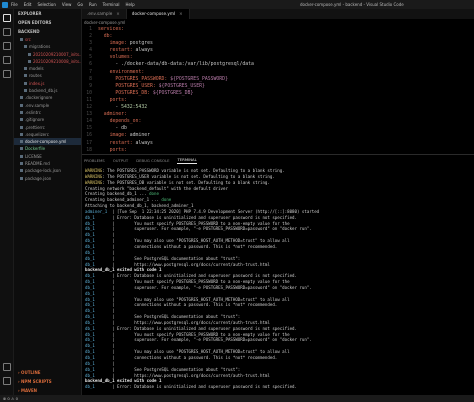  What do you see at coordinates (14, 4) in the screenshot?
I see `menu-item-file: File` at bounding box center [14, 4].